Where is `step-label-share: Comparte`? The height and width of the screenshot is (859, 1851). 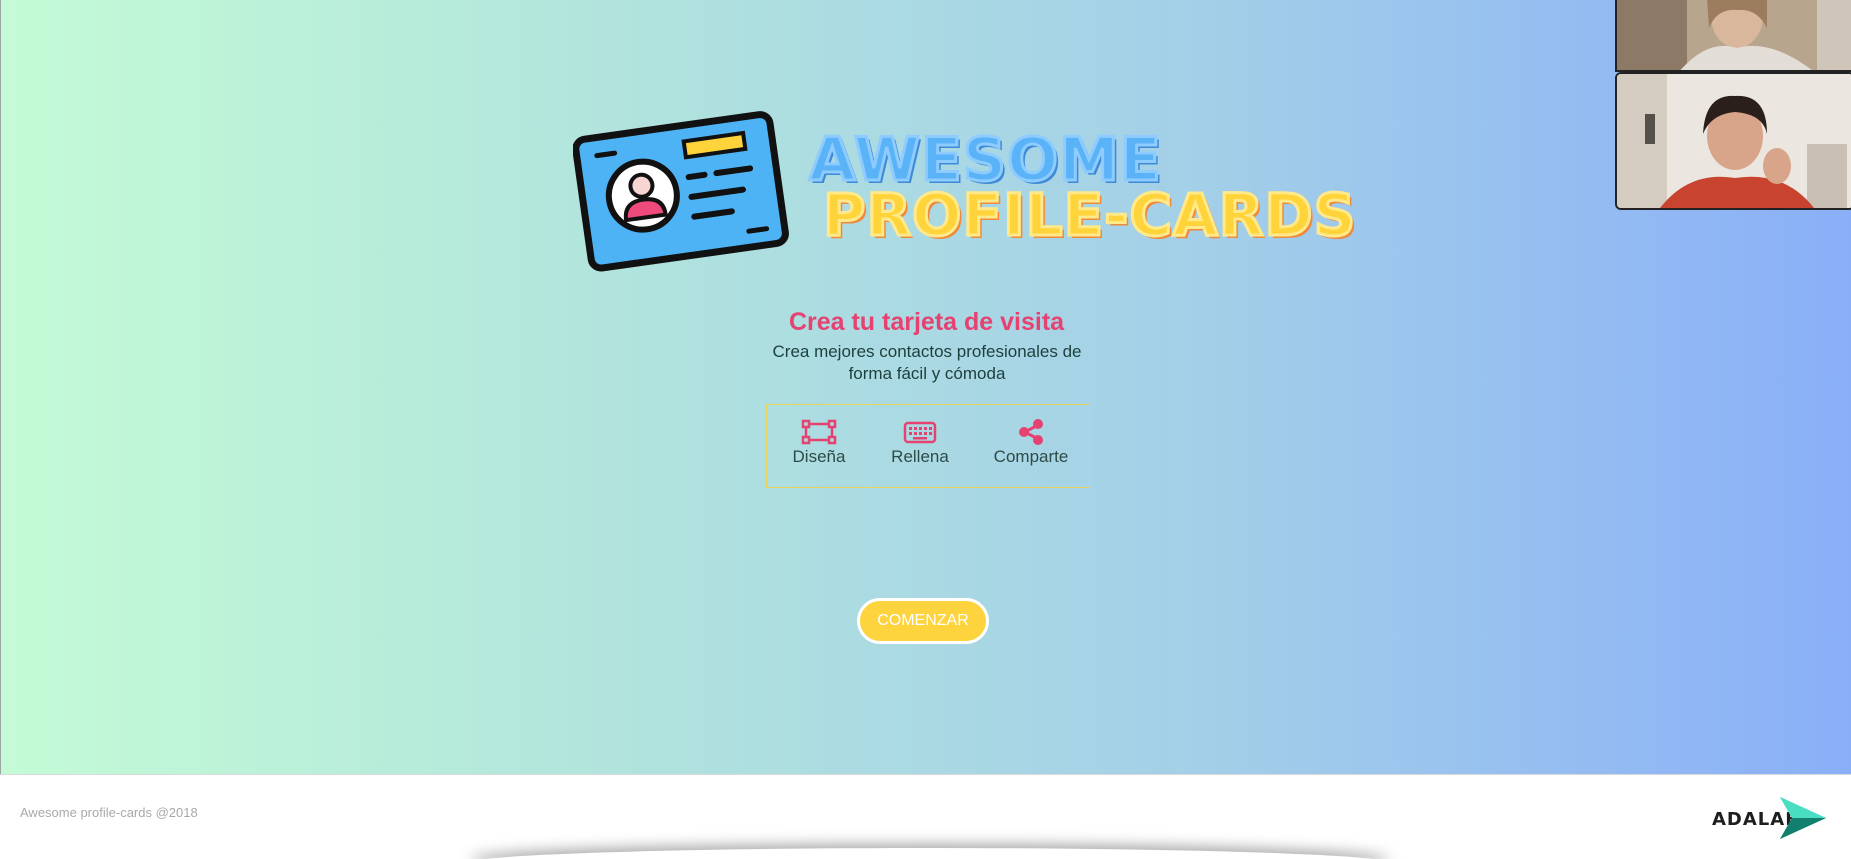
step-label-share: Comparte is located at coordinates (1031, 456).